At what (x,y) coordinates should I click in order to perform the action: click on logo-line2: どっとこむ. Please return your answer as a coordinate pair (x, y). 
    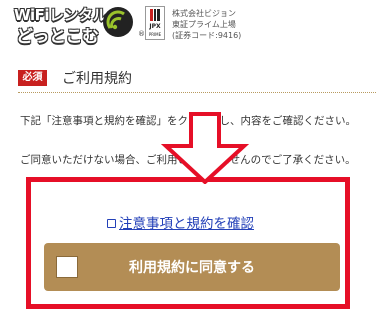
    Looking at the image, I should click on (57, 37).